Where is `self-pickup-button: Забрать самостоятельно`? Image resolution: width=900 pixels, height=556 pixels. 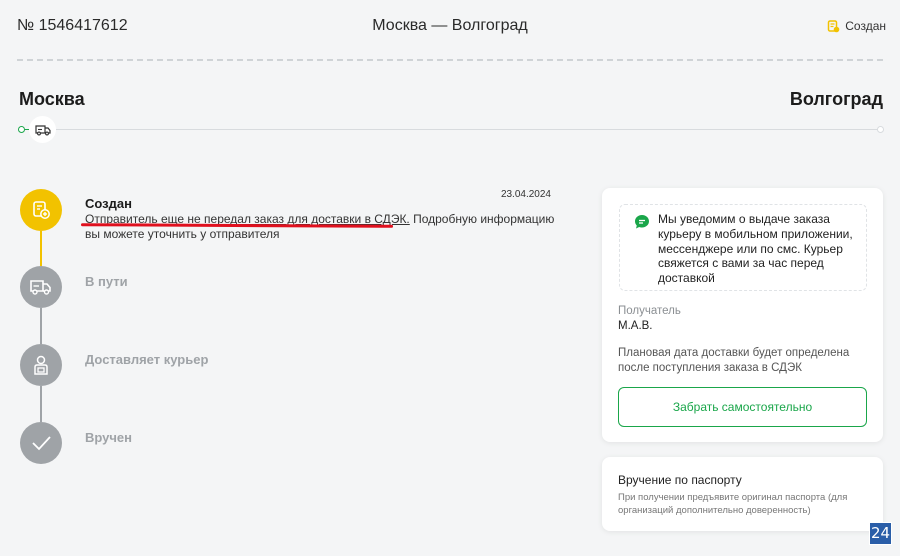
self-pickup-button: Забрать самостоятельно is located at coordinates (742, 407).